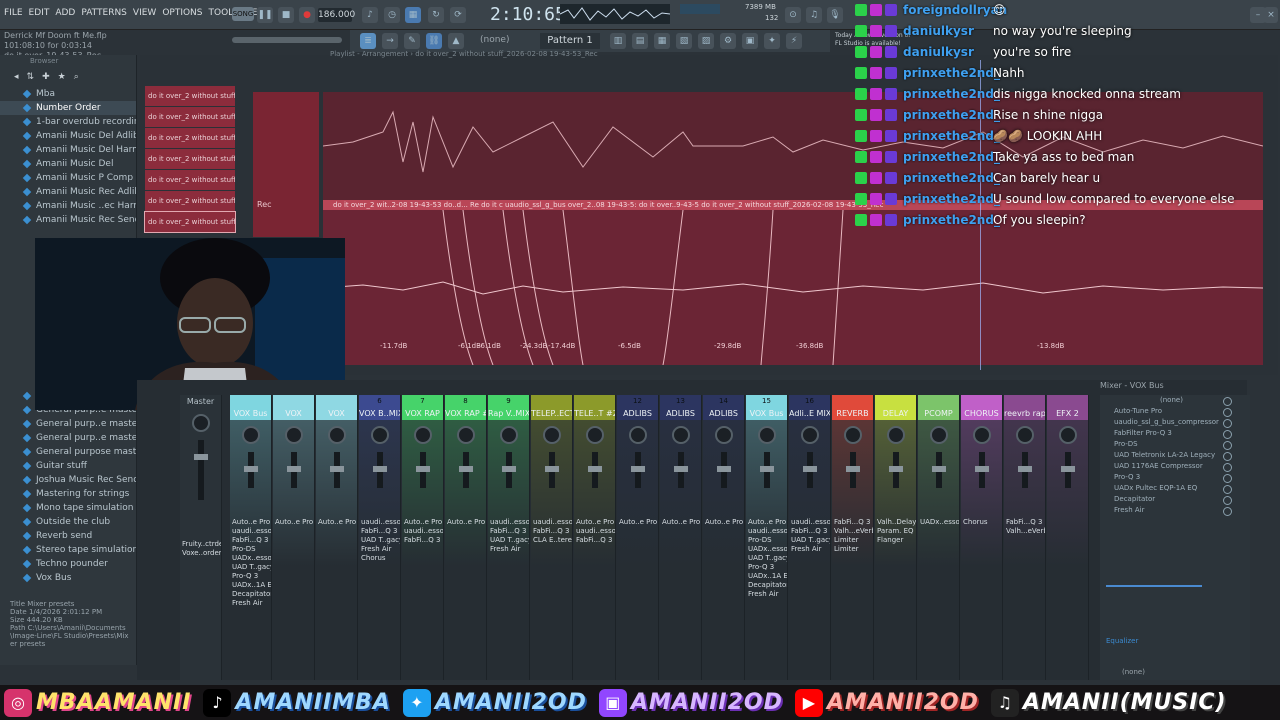  Describe the element at coordinates (689, 702) in the screenshot. I see `social-handle: ▣ AMANII2OD` at that location.